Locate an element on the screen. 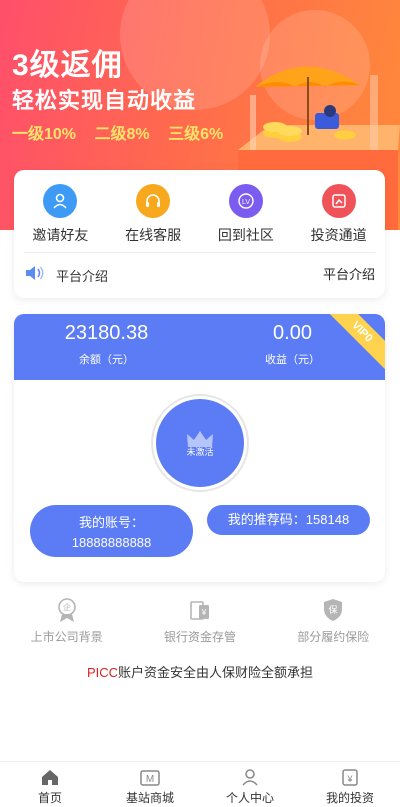  feature-label: 部分履约保险 is located at coordinates (333, 637).